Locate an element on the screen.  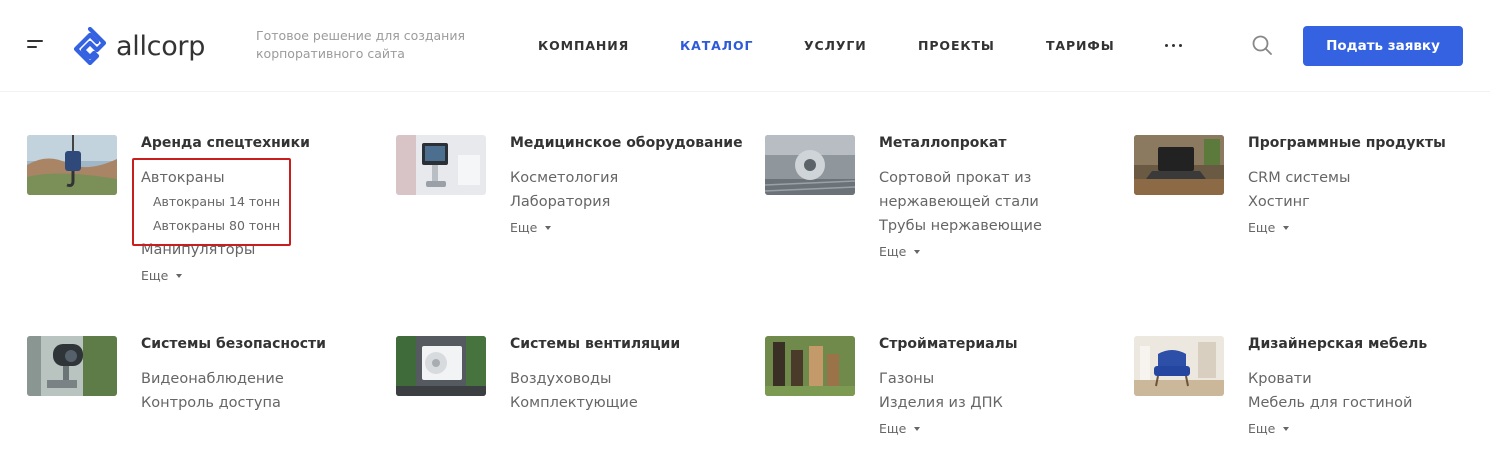
category-links: Газоны Изделия из ДПК Еще is located at coordinates (999, 403).